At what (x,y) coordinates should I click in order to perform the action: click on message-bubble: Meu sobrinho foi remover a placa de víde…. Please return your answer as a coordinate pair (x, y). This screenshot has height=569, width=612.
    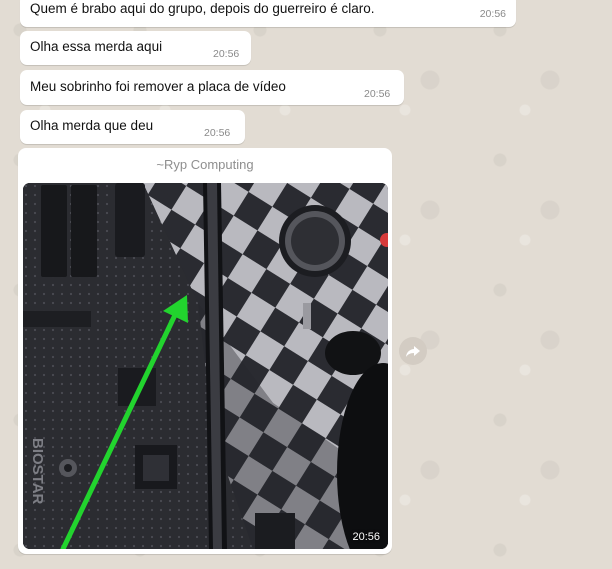
    Looking at the image, I should click on (212, 87).